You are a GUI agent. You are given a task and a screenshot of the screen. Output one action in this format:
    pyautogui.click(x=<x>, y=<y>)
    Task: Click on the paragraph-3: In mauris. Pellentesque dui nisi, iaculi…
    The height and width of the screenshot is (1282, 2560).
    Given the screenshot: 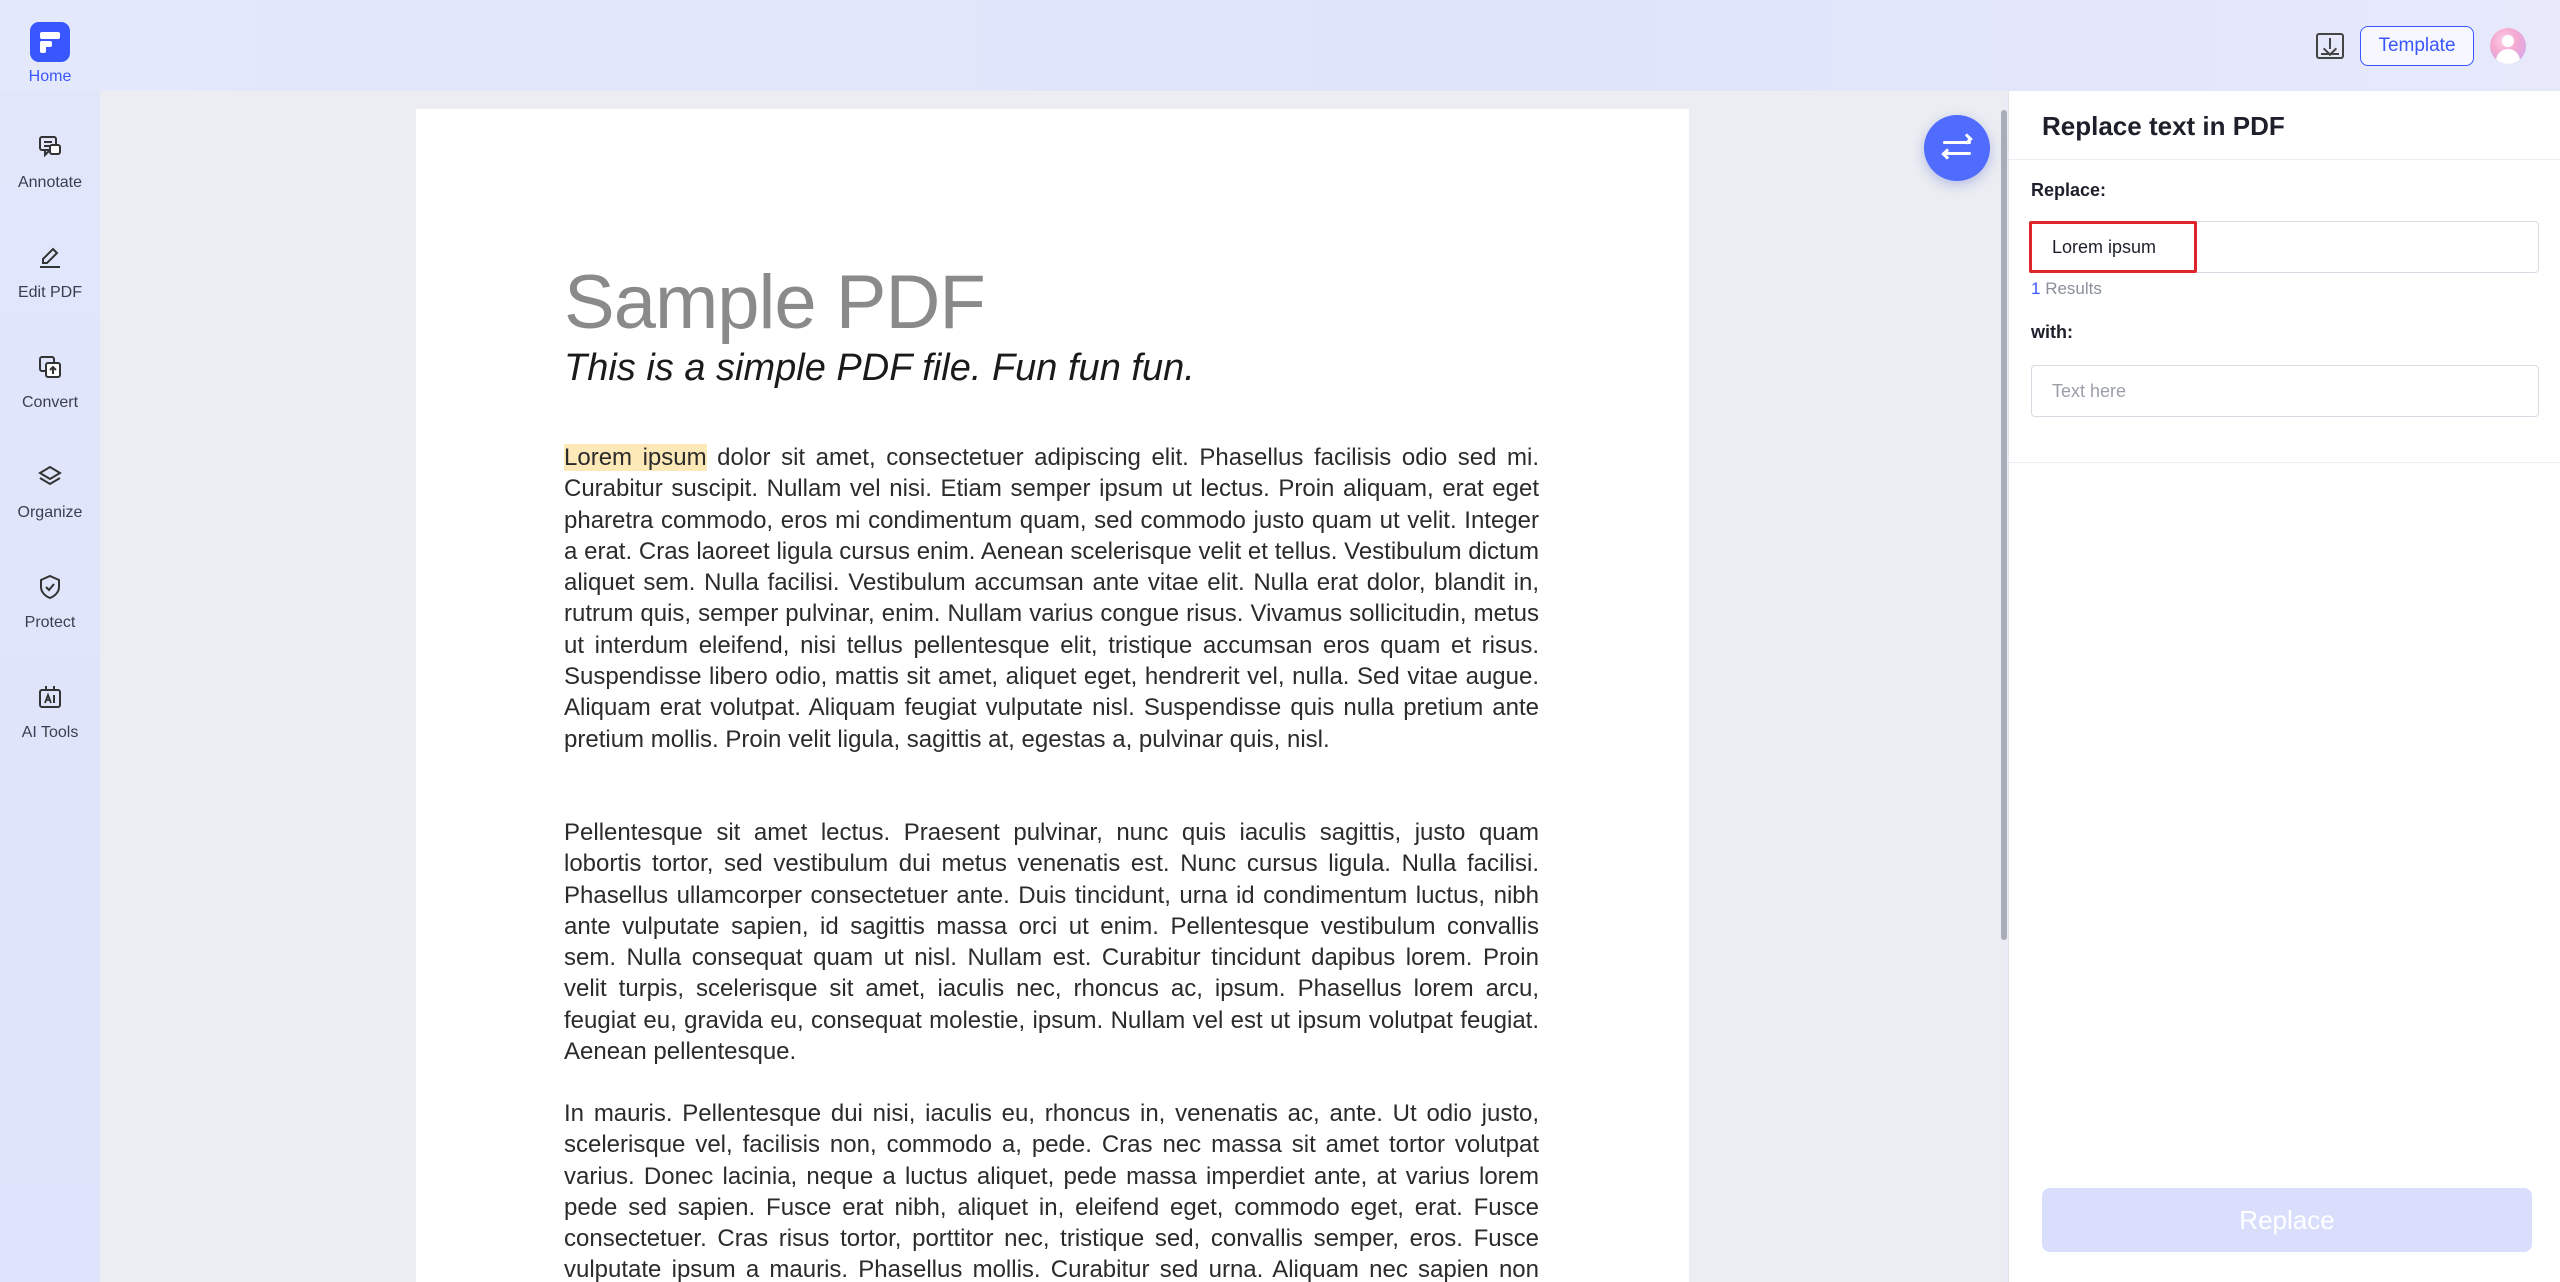 What is the action you would take?
    pyautogui.click(x=1051, y=1191)
    